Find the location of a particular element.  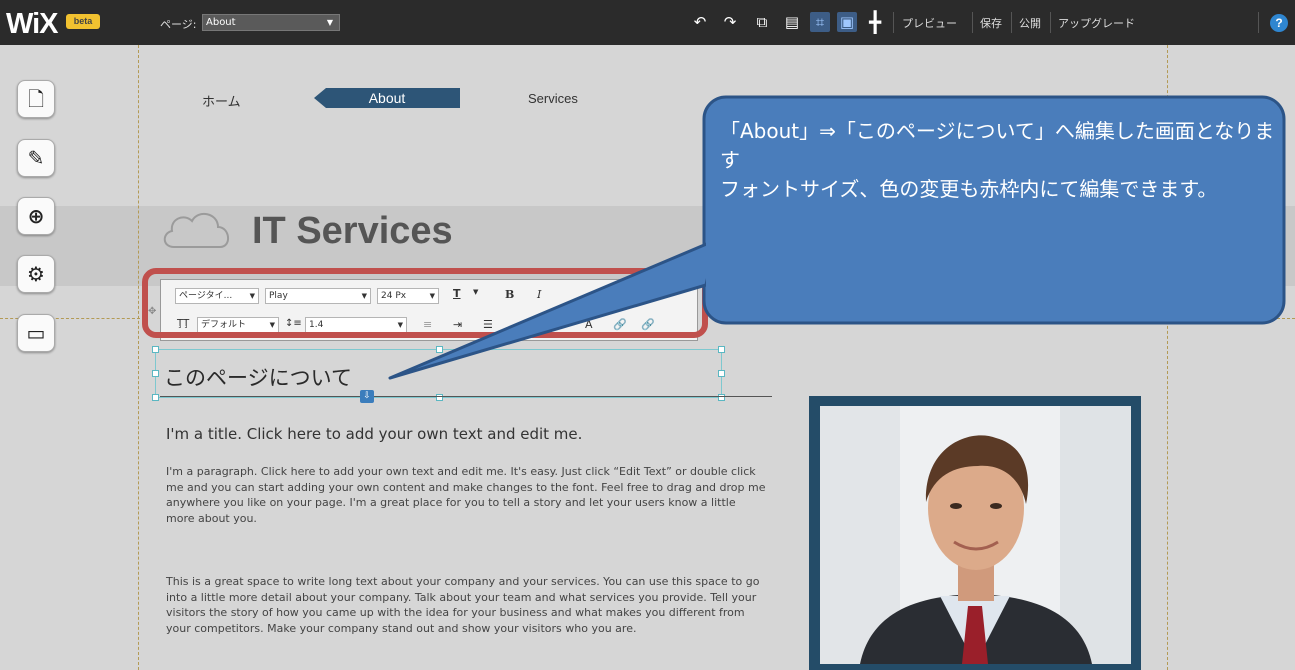

callout-line-2: フォントサイズ、色の変更も赤枠内にて編集できます。 is located at coordinates (969, 189).